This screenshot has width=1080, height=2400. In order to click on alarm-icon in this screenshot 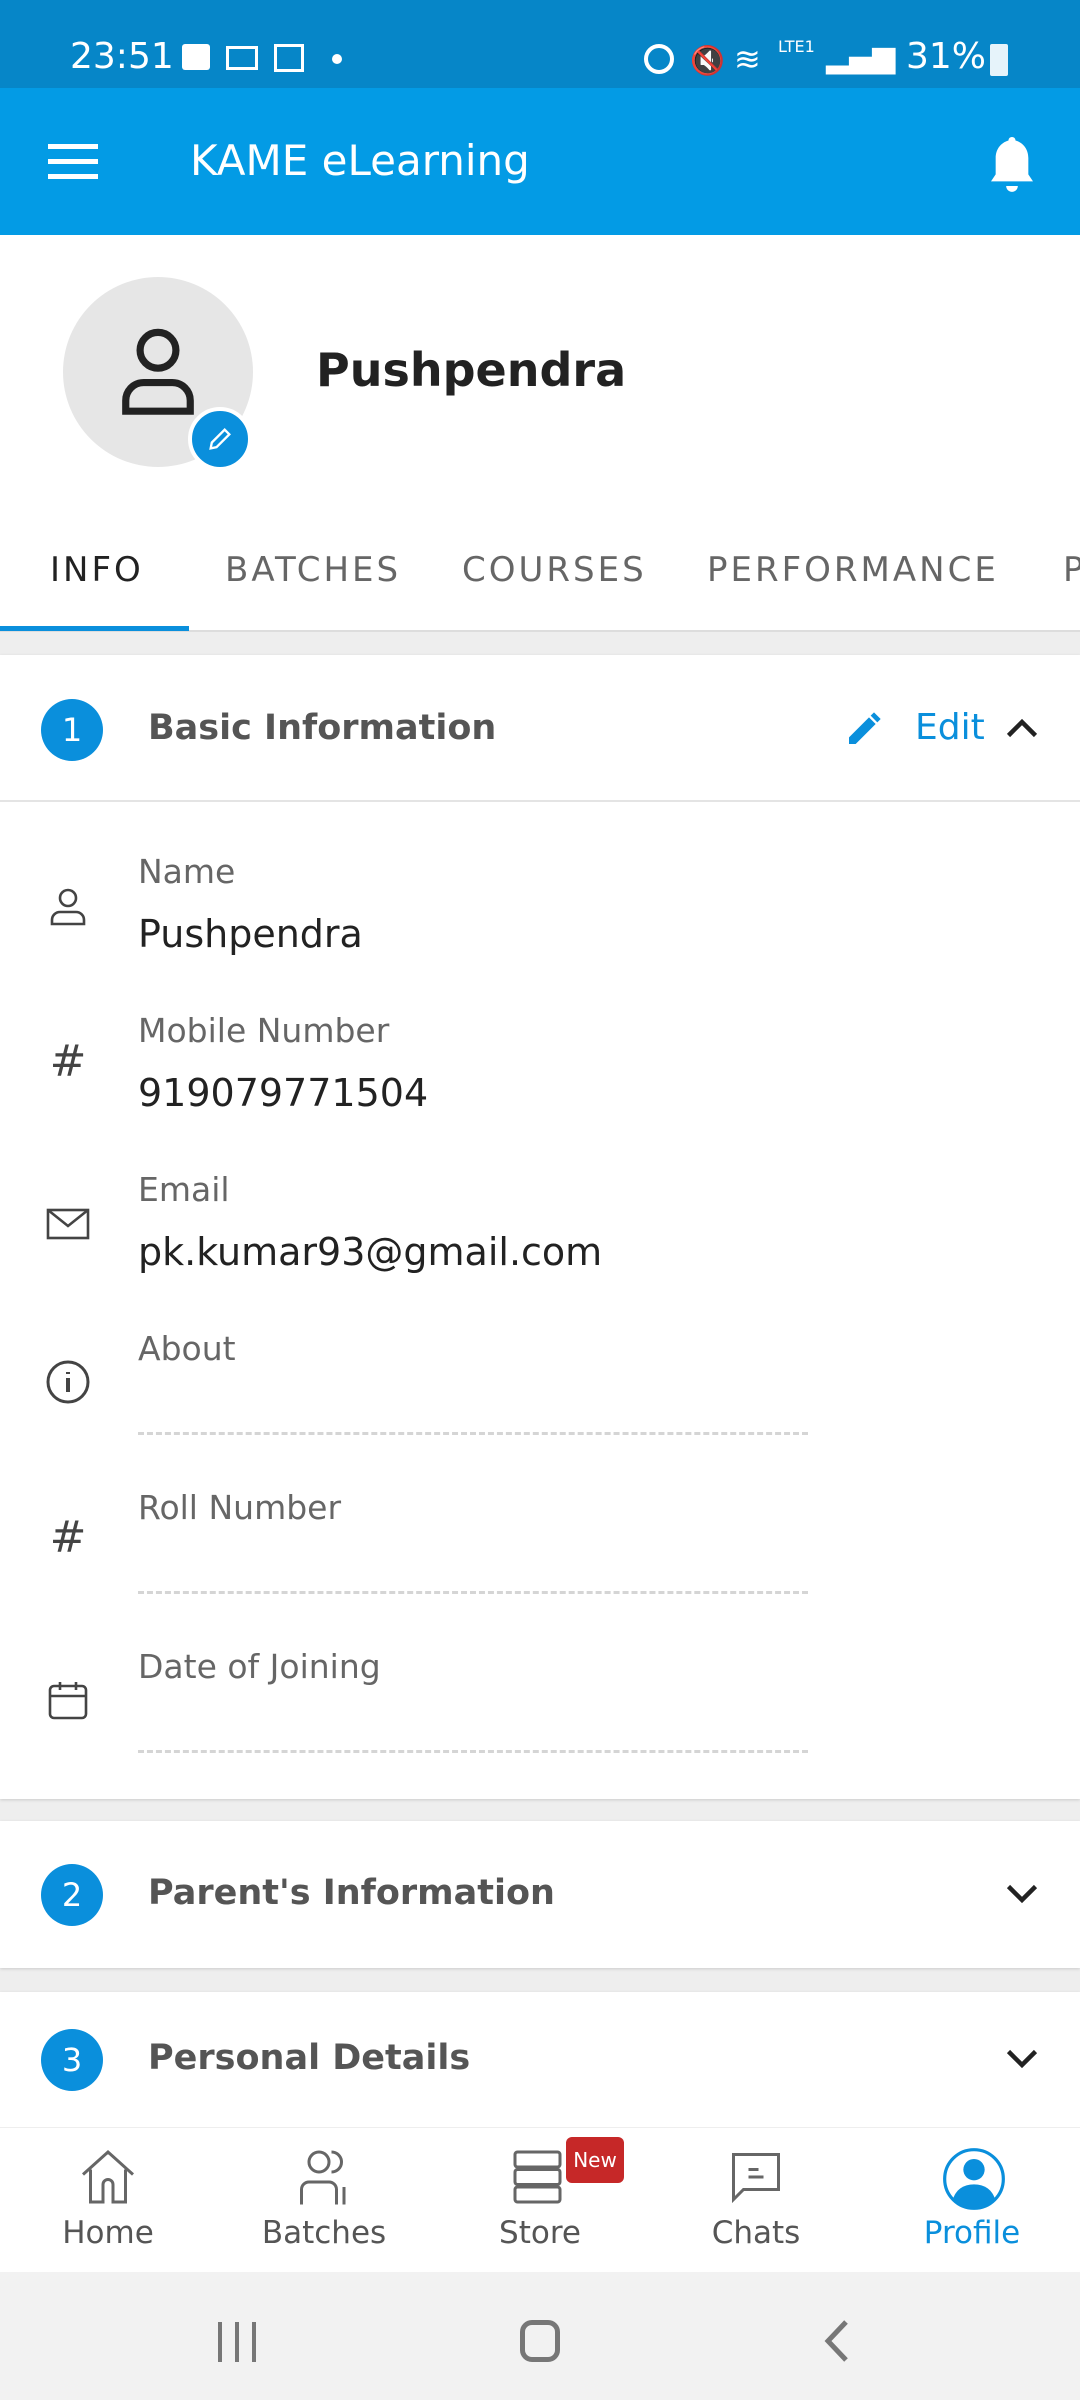, I will do `click(659, 59)`.